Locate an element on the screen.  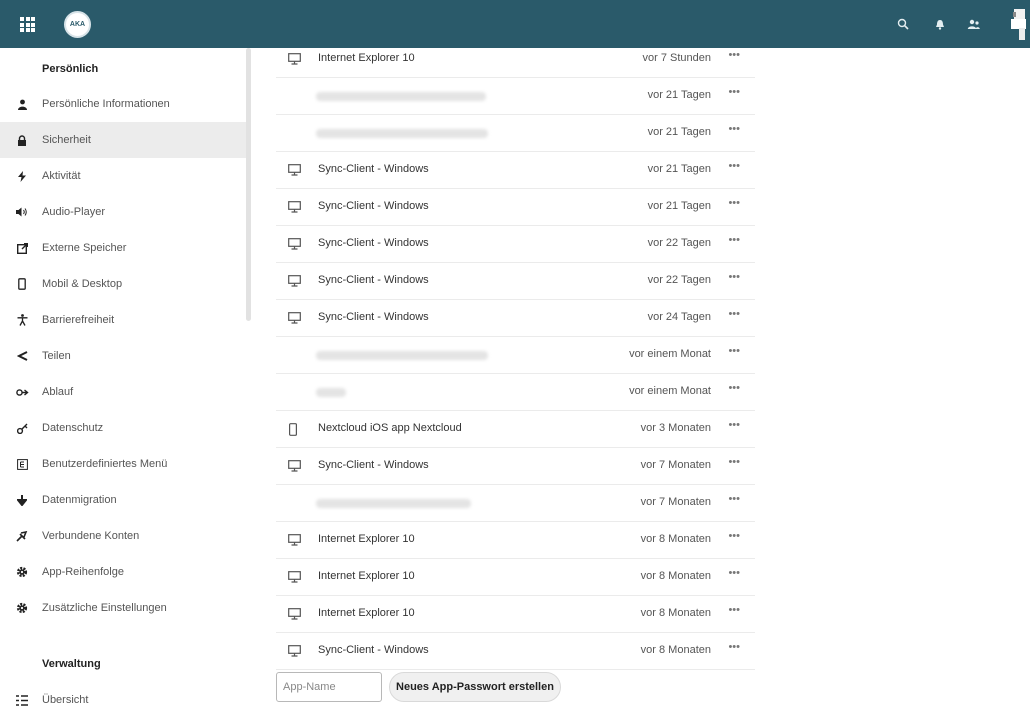
session-row: vor 7 Monaten ••• is located at coordinates (515, 503).